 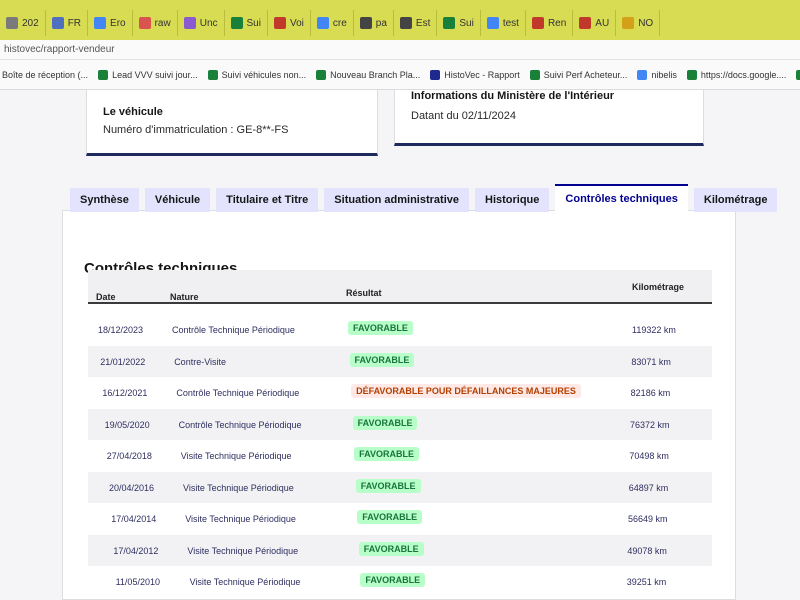 I want to click on browser-tab-label: Sui, so click(x=253, y=23).